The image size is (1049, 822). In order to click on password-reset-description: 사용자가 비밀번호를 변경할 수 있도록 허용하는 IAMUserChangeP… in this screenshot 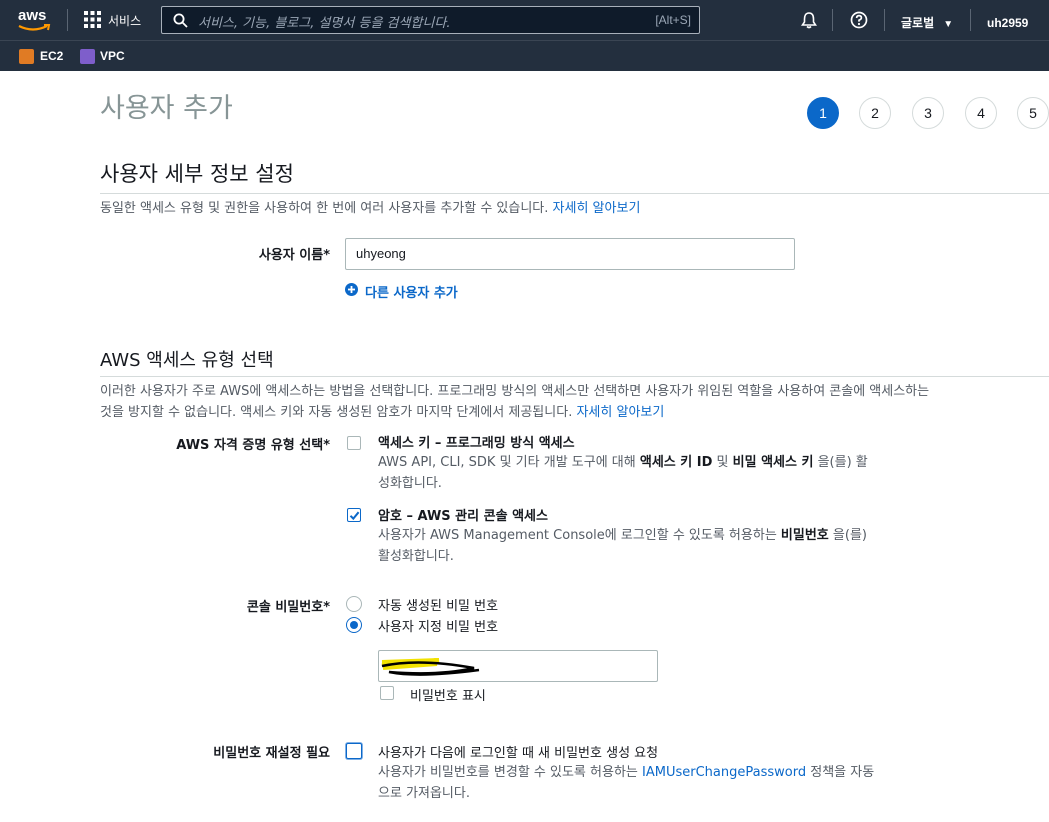, I will do `click(626, 783)`.